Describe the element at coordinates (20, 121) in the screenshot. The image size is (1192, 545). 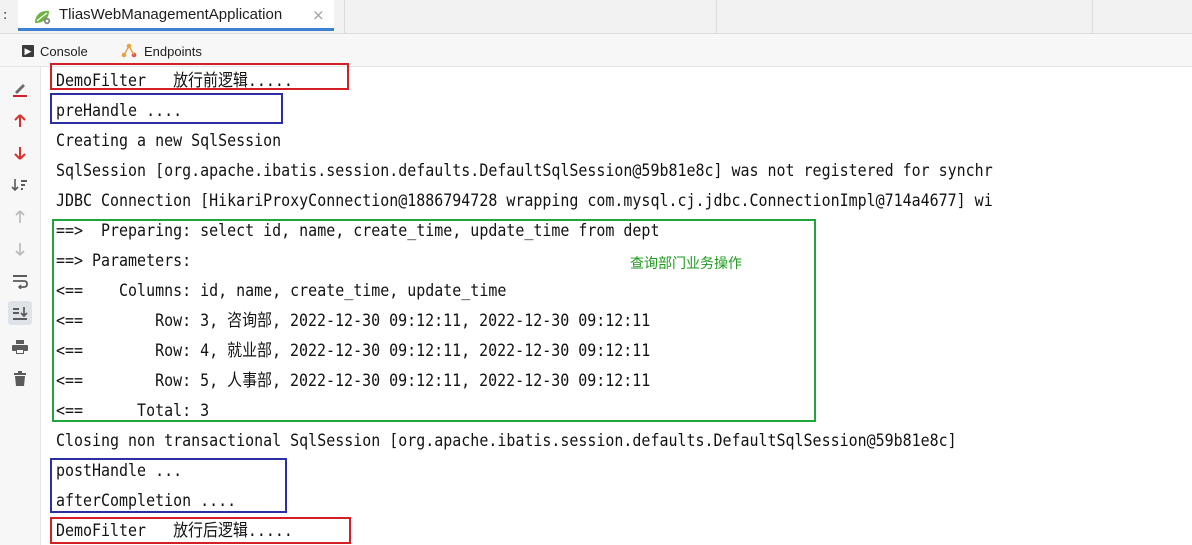
I see `up-stack-icon` at that location.